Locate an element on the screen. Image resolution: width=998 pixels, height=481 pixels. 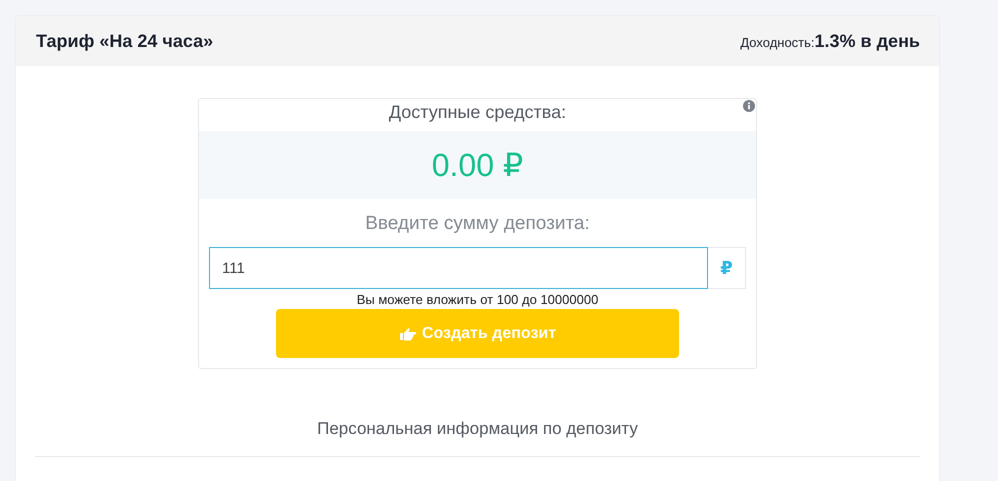
hand-pointing-icon is located at coordinates (407, 333).